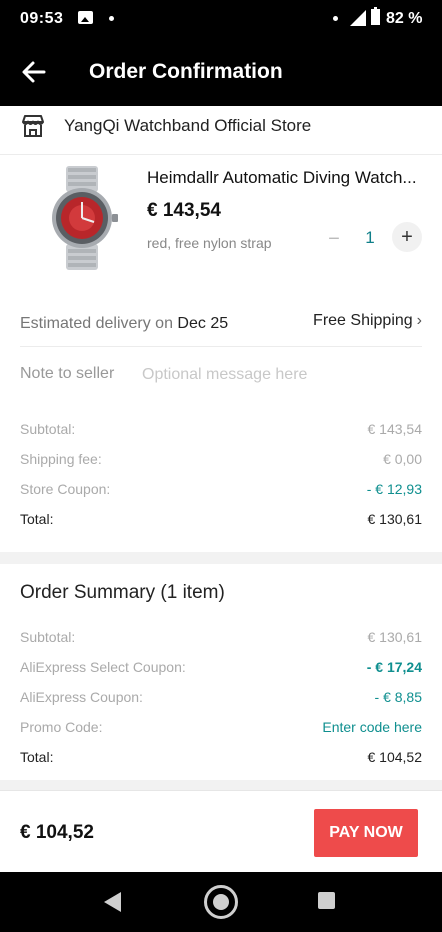 The height and width of the screenshot is (932, 442). I want to click on product-variant: red, free nylon strap, so click(209, 243).